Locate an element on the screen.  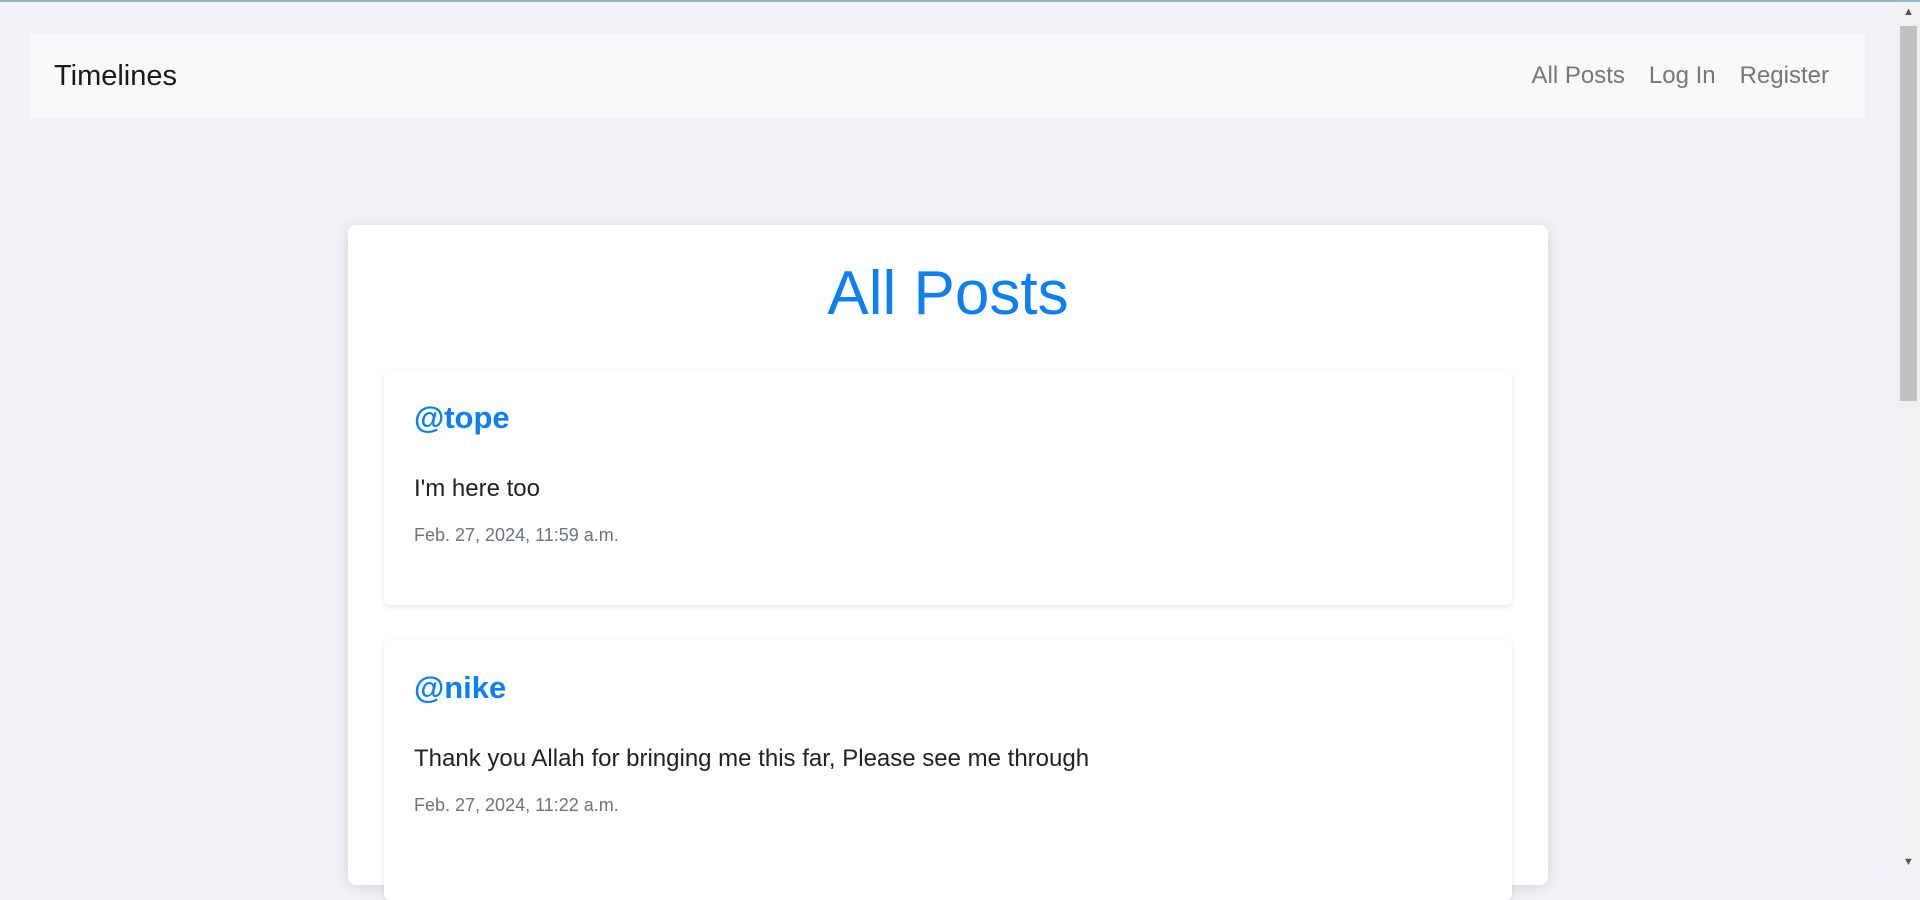
nav-links: All Posts Log In Register is located at coordinates (1686, 76).